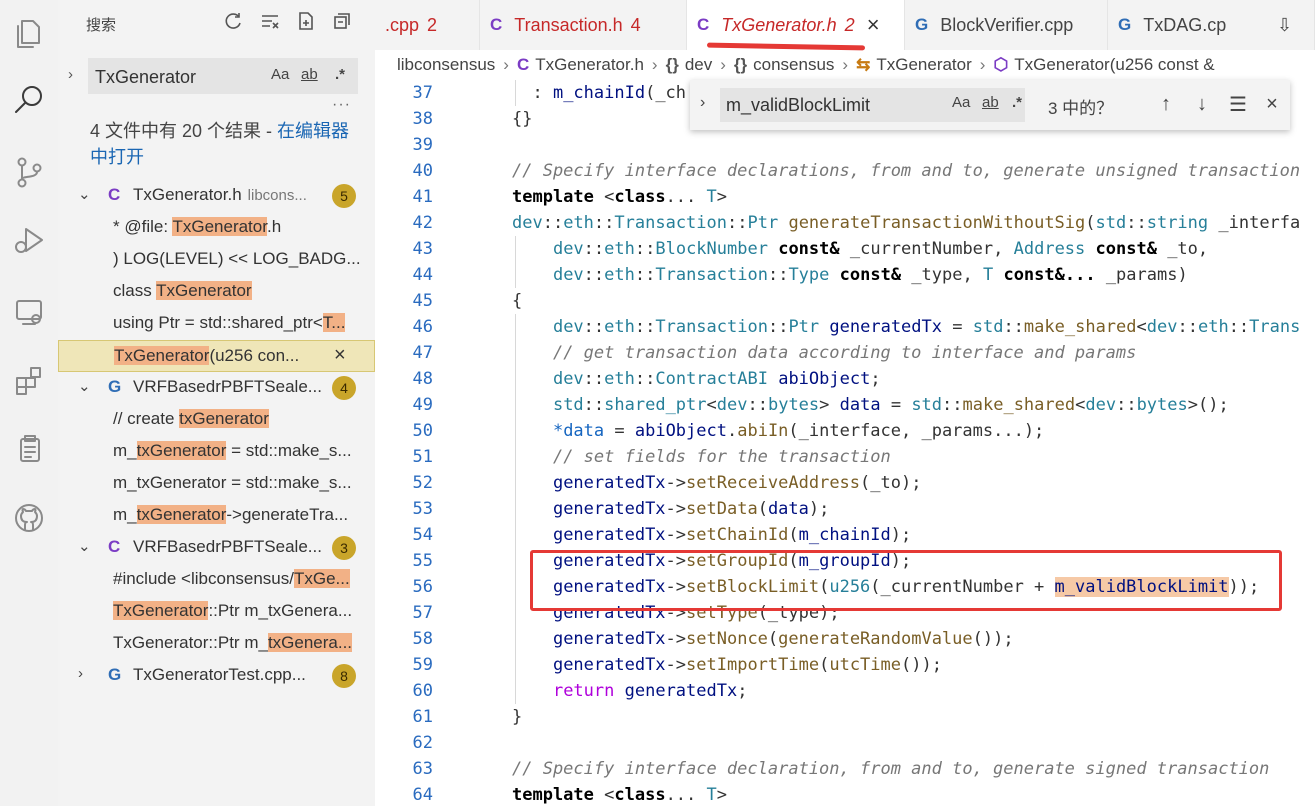 This screenshot has height=806, width=1315. Describe the element at coordinates (29, 380) in the screenshot. I see `extensions-icon` at that location.